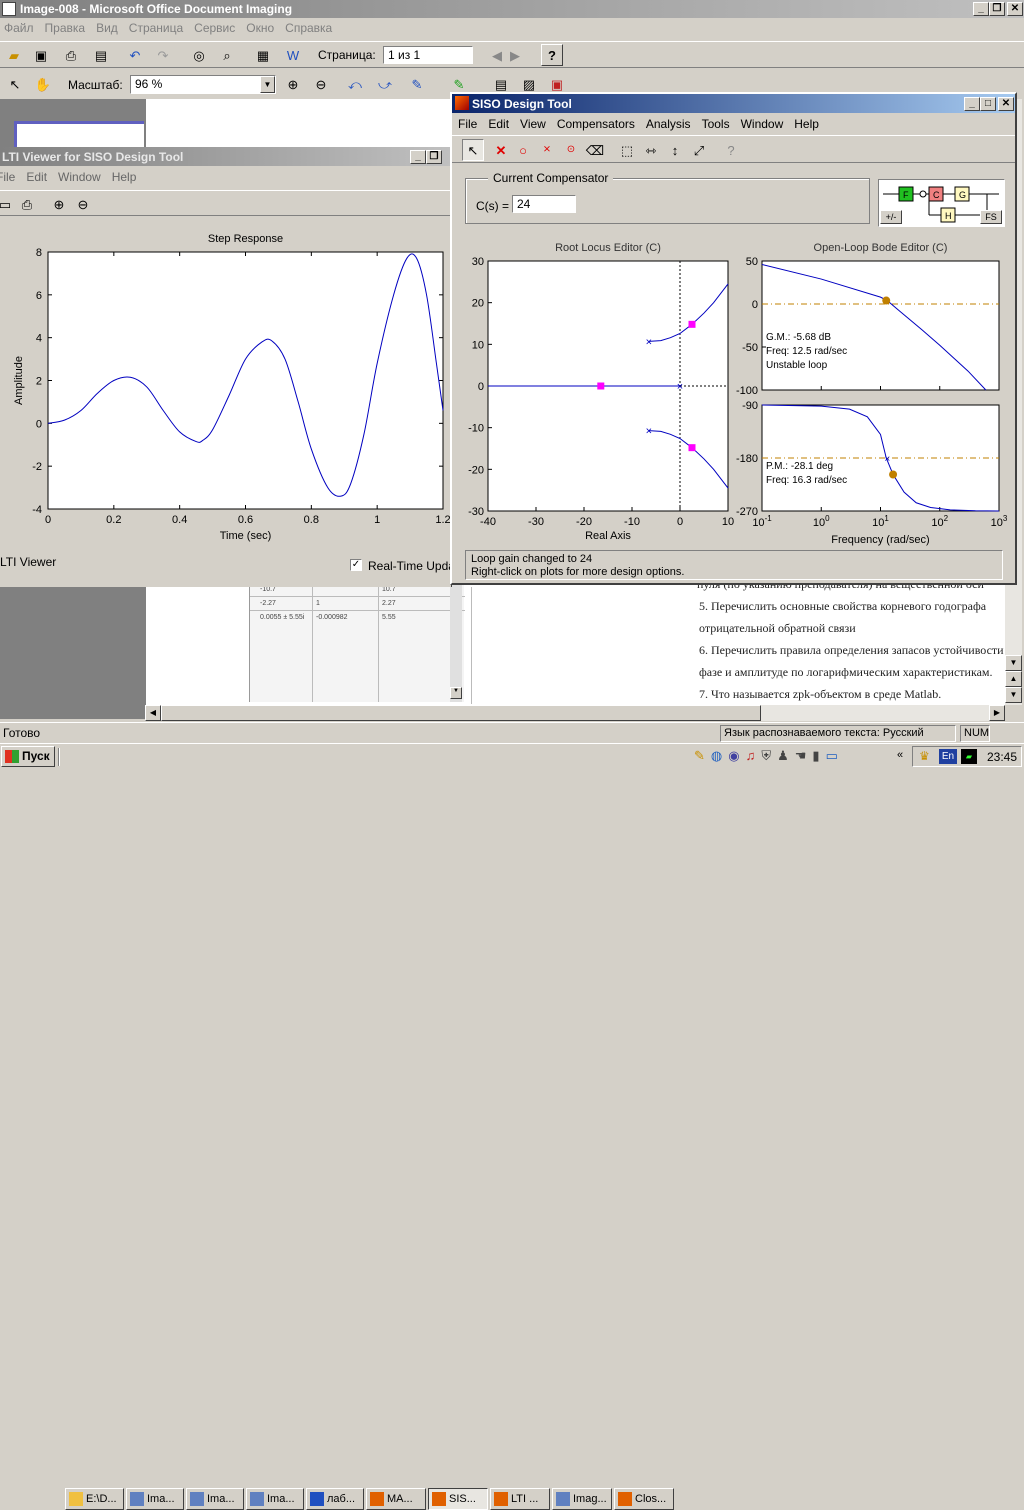 Image resolution: width=1024 pixels, height=1510 pixels. Describe the element at coordinates (900, 755) in the screenshot. I see `tray-expand-icon: «` at that location.